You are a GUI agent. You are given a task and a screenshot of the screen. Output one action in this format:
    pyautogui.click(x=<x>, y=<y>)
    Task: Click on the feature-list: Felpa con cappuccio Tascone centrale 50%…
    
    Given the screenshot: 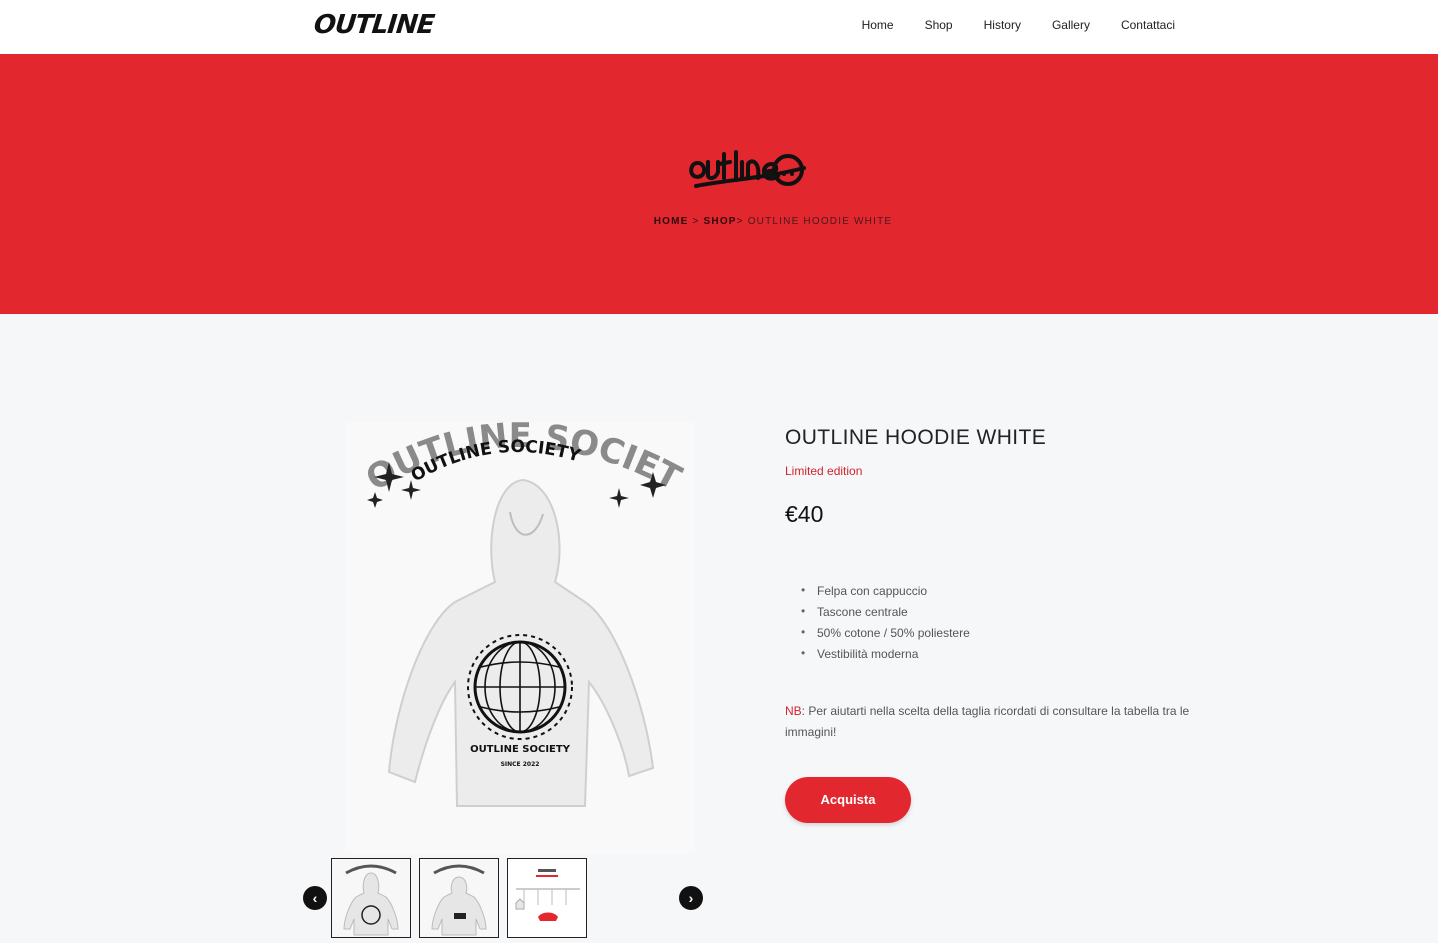 What is the action you would take?
    pyautogui.click(x=995, y=622)
    